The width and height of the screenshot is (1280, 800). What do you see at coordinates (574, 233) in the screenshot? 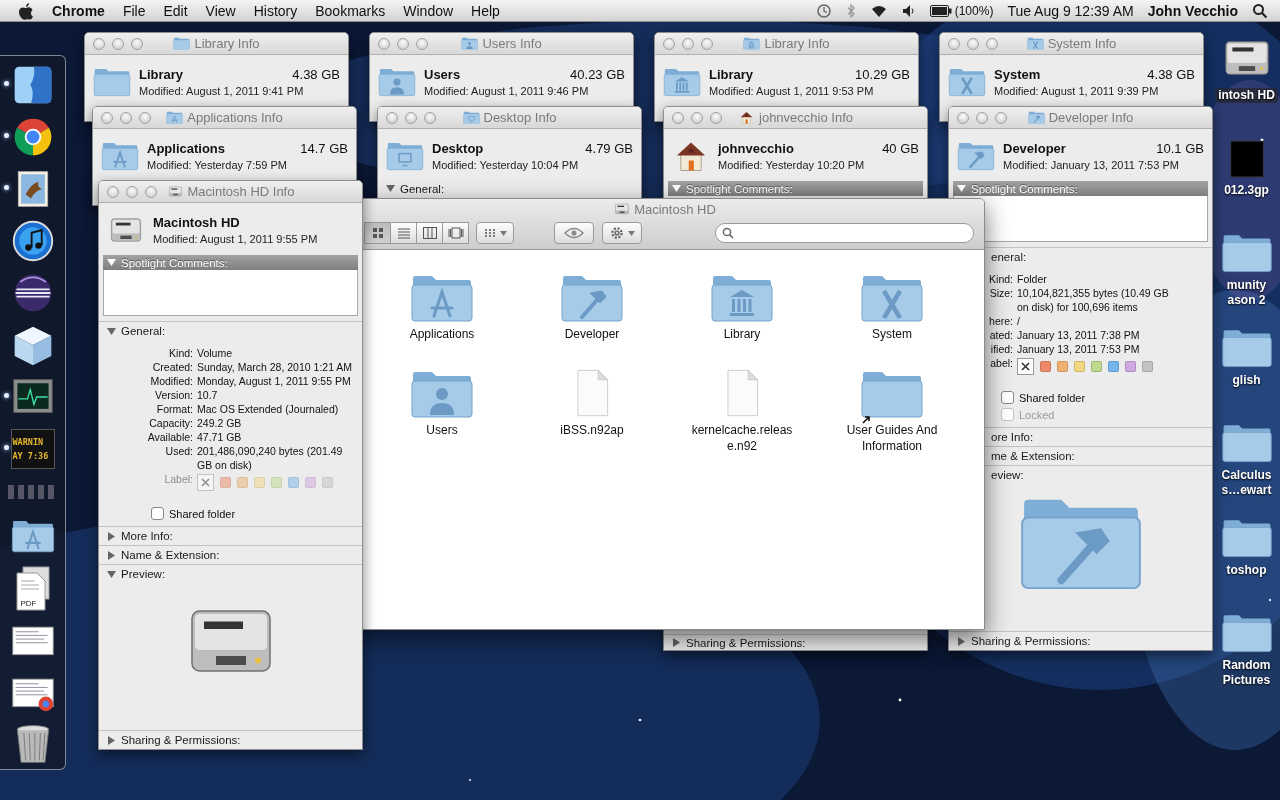
I see `quick-look-button` at bounding box center [574, 233].